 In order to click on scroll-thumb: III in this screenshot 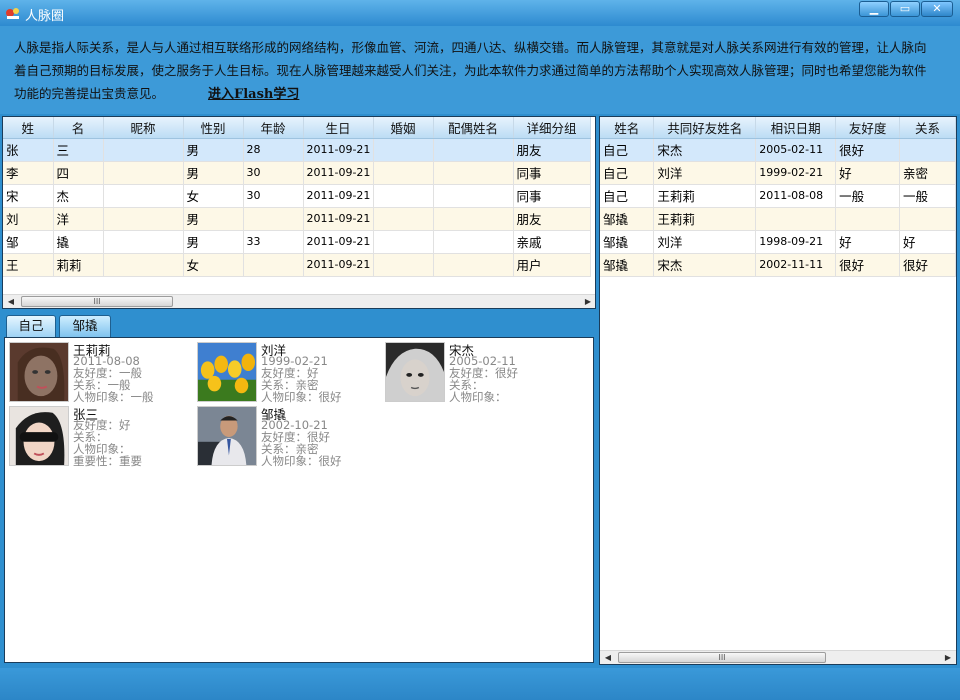, I will do `click(97, 301)`.